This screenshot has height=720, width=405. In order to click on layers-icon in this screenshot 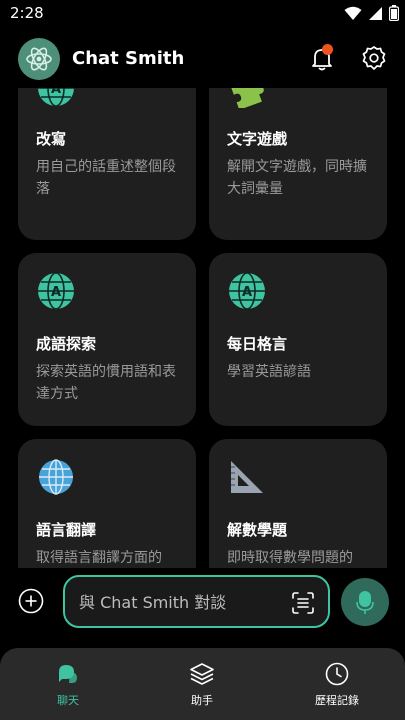, I will do `click(202, 674)`.